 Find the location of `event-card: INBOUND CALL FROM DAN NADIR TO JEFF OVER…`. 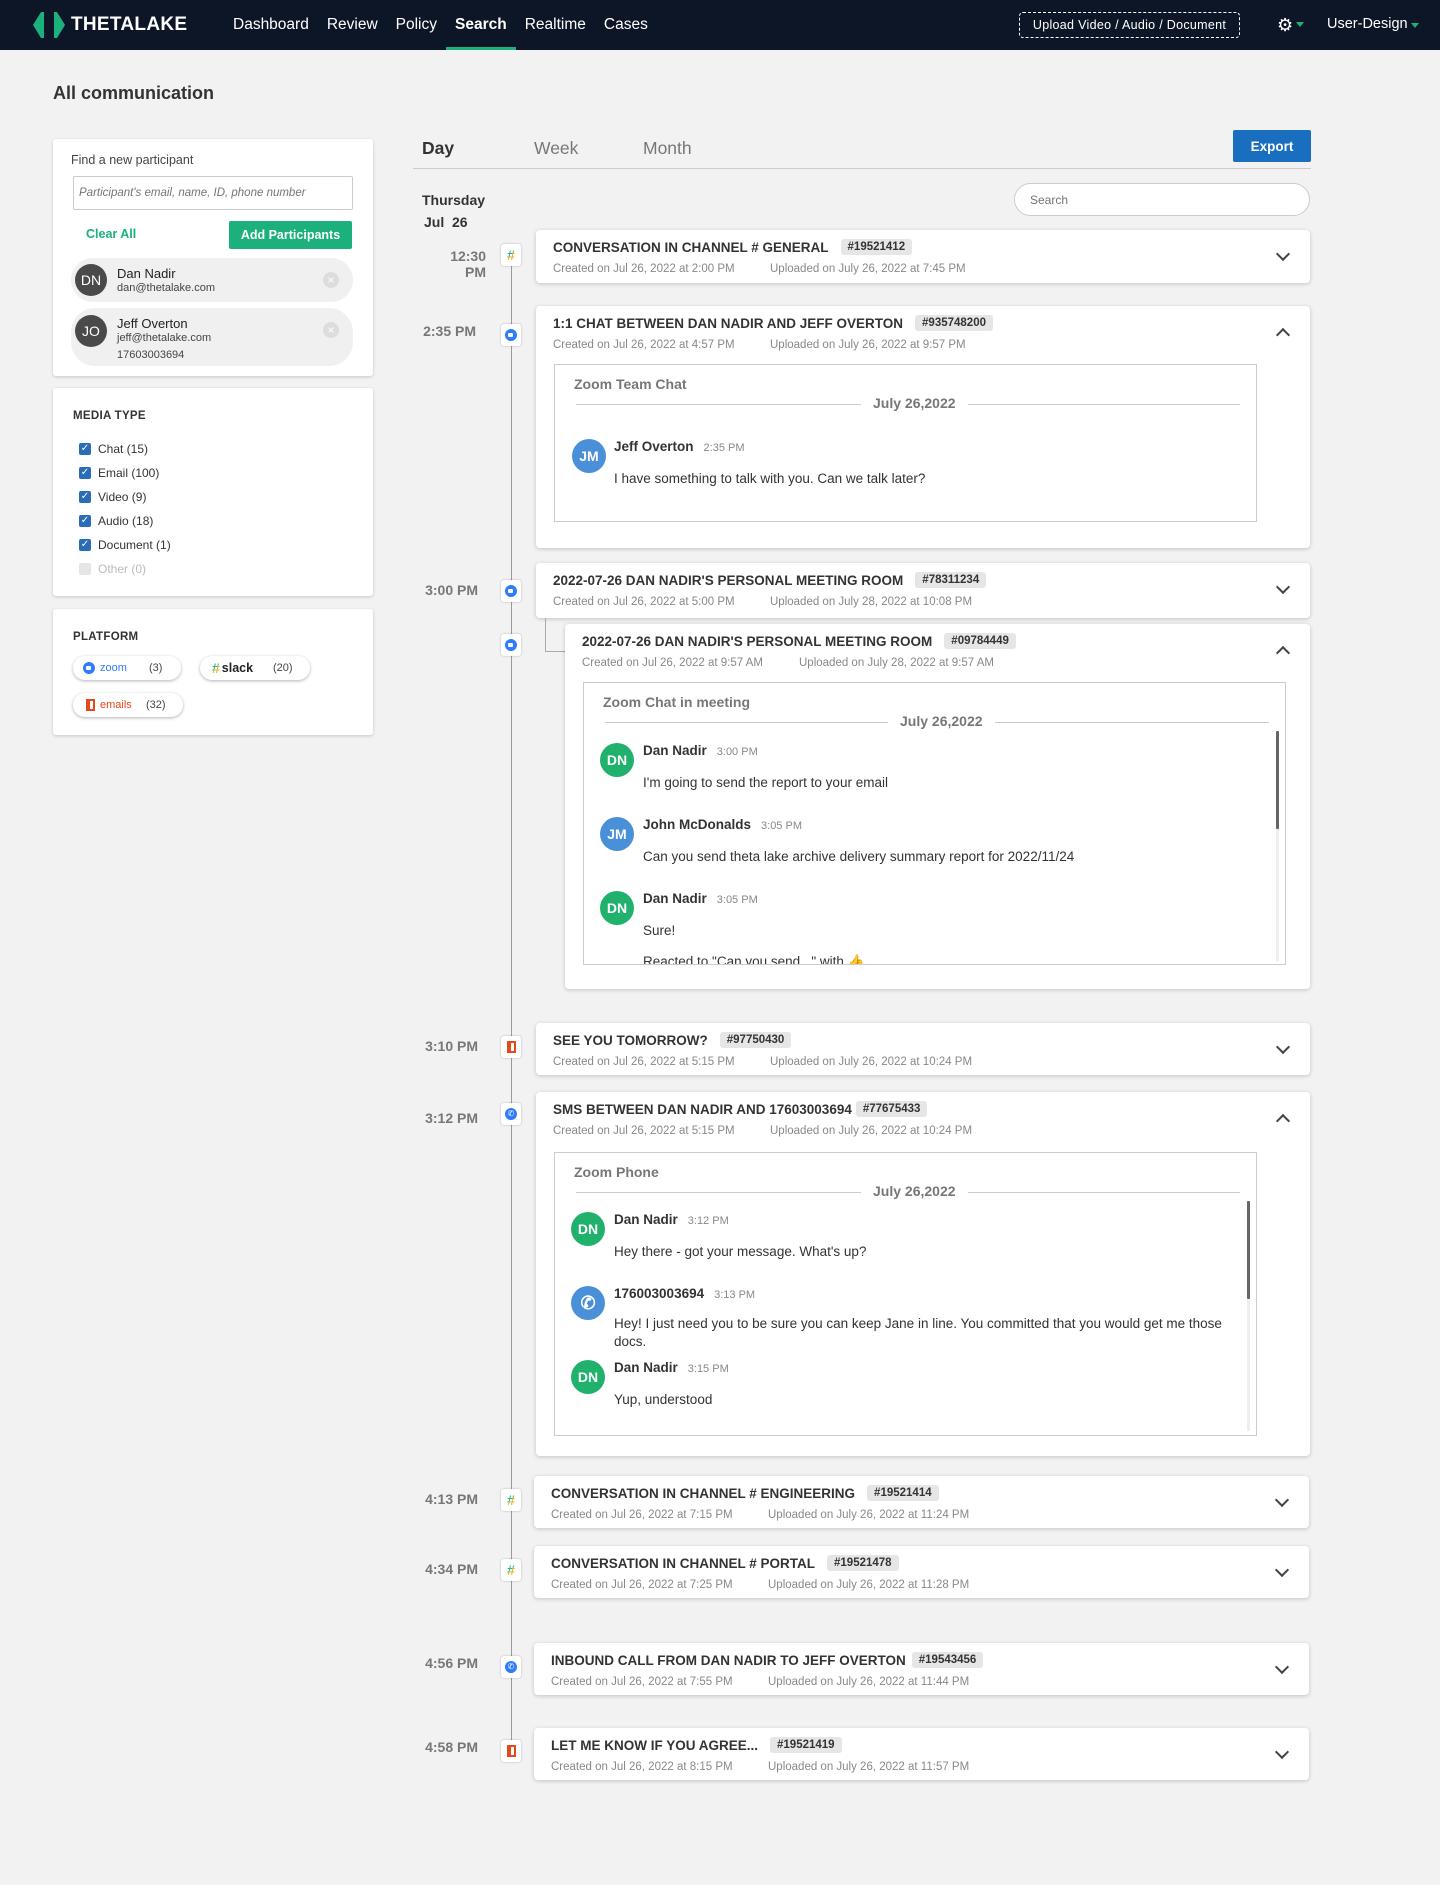

event-card: INBOUND CALL FROM DAN NADIR TO JEFF OVER… is located at coordinates (921, 1669).